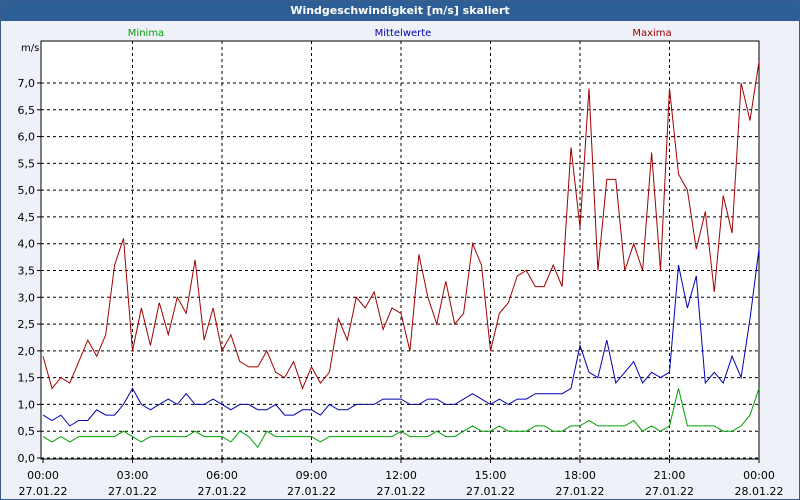 The image size is (800, 500). What do you see at coordinates (27, 110) in the screenshot?
I see `y-tick-label: 6,5` at bounding box center [27, 110].